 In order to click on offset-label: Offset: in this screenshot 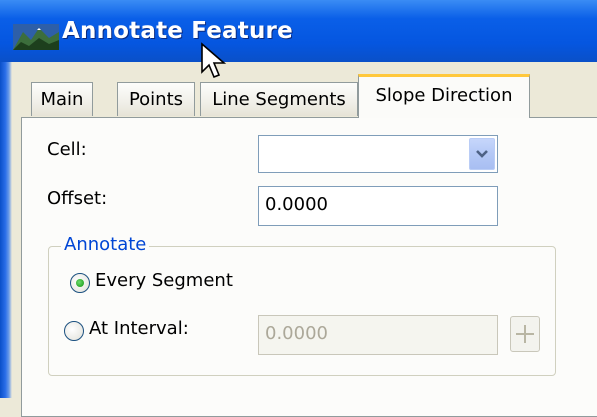, I will do `click(77, 198)`.